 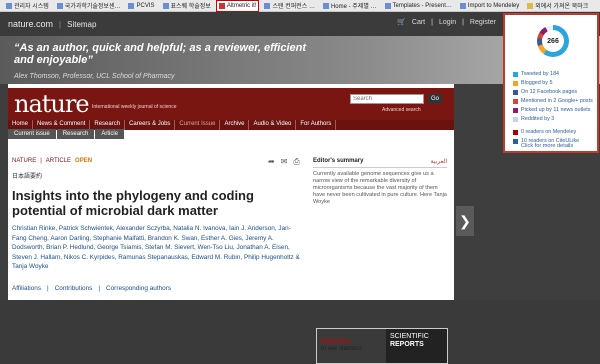 What do you see at coordinates (30, 24) in the screenshot?
I see `site-name-link: nature.com` at bounding box center [30, 24].